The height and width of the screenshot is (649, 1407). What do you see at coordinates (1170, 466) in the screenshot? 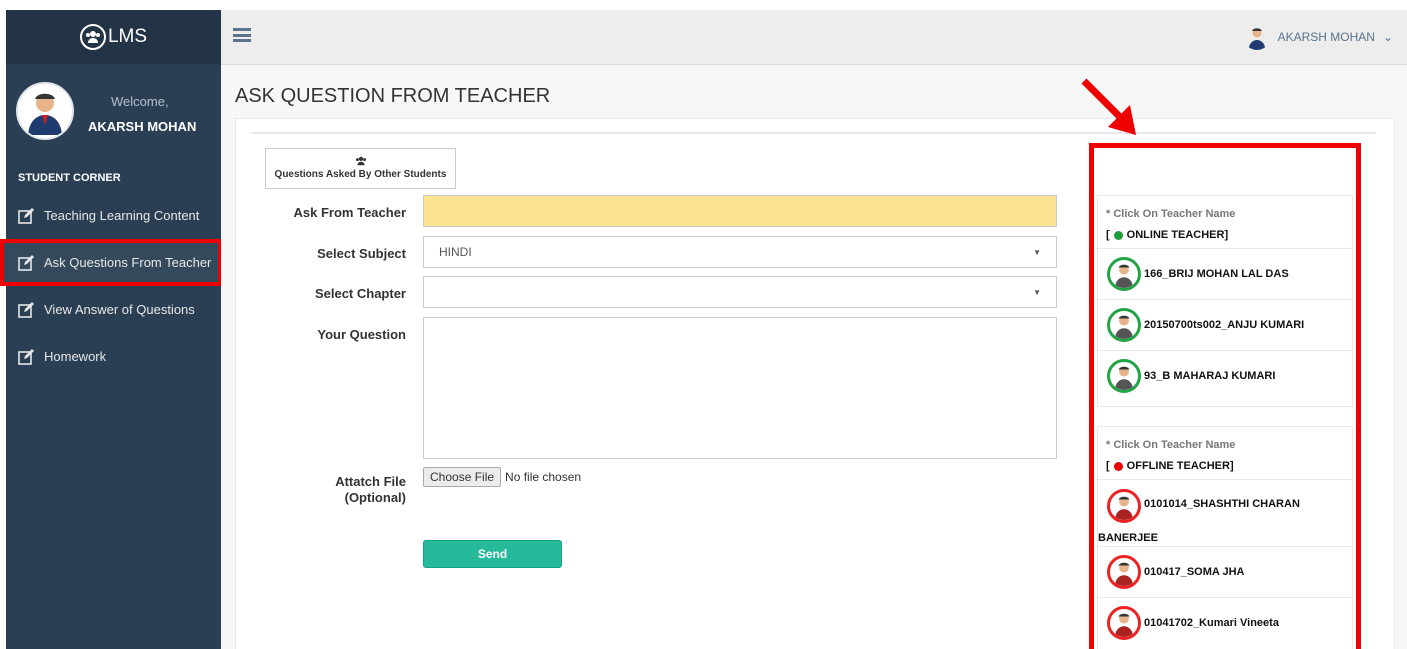
I see `offline-status: [ OFFLINE TEACHER]` at bounding box center [1170, 466].